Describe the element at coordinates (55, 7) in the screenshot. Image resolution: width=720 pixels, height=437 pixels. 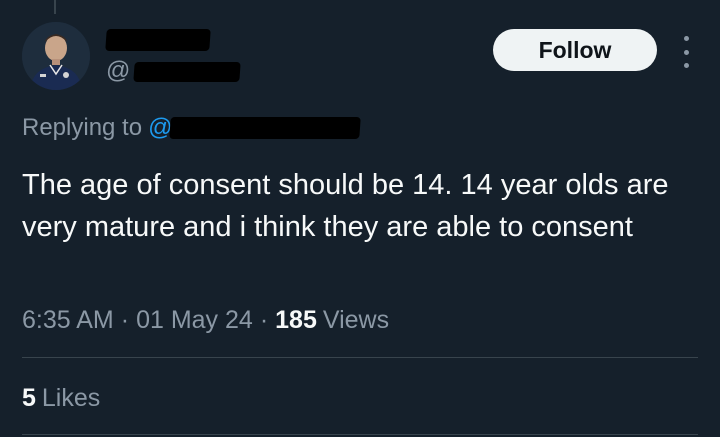
I see `thread-connector-line` at that location.